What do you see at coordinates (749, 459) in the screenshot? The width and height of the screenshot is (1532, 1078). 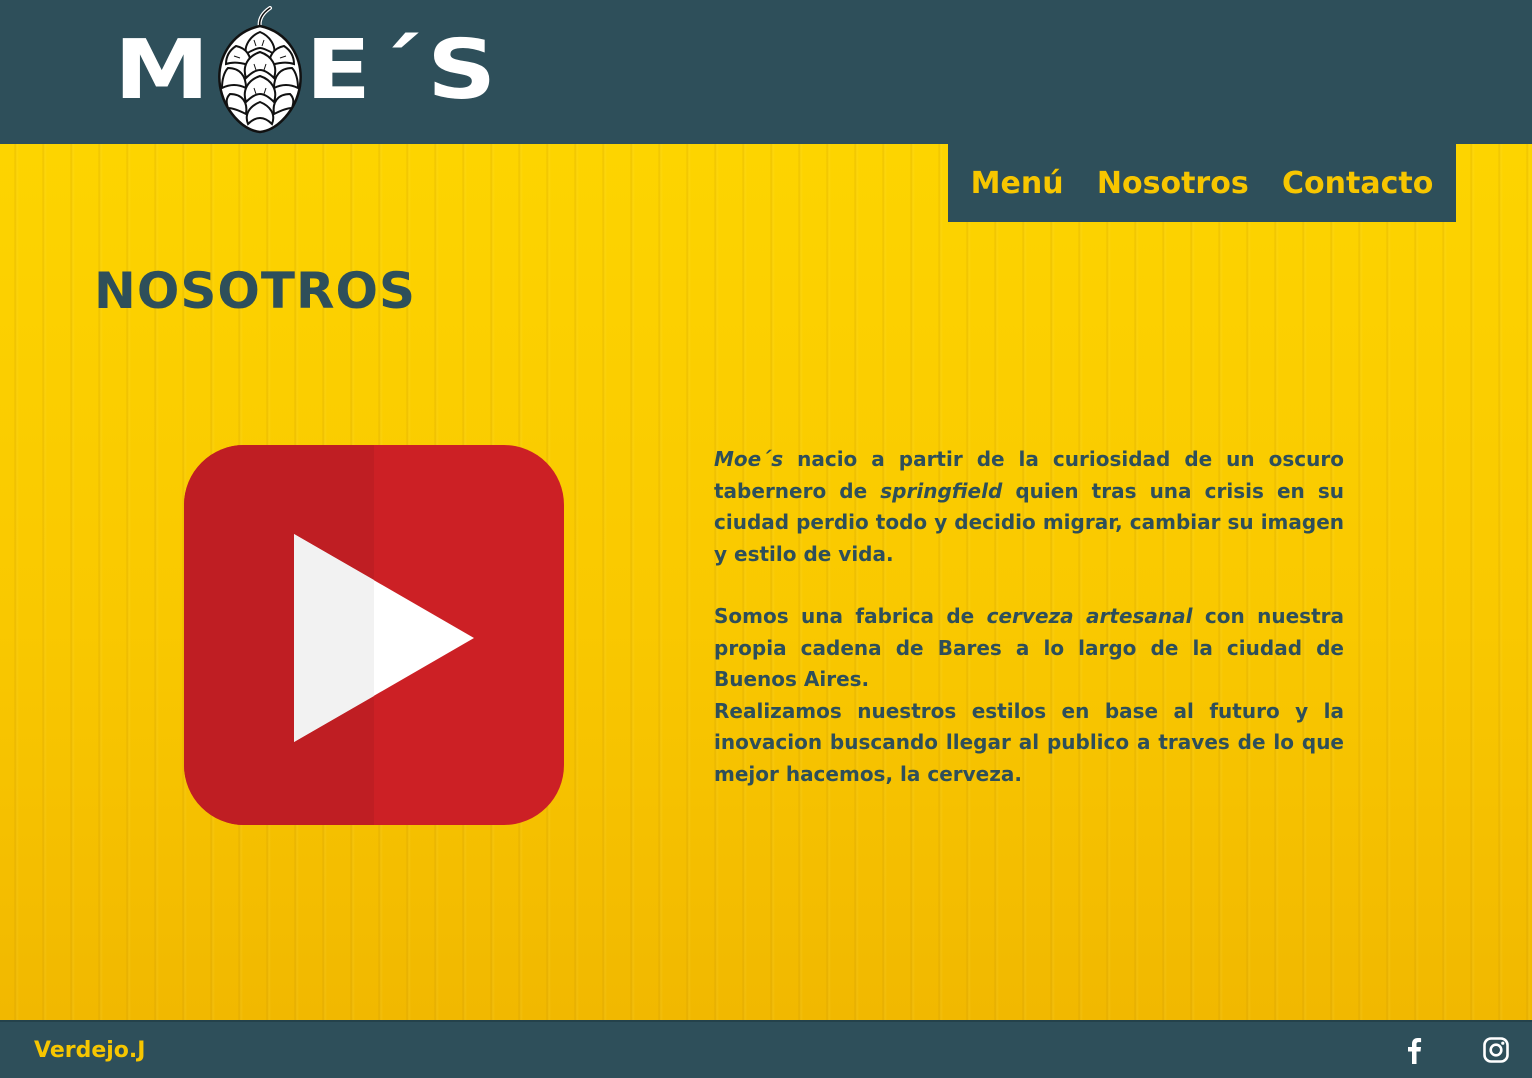 I see `brand-name: Moe´s` at bounding box center [749, 459].